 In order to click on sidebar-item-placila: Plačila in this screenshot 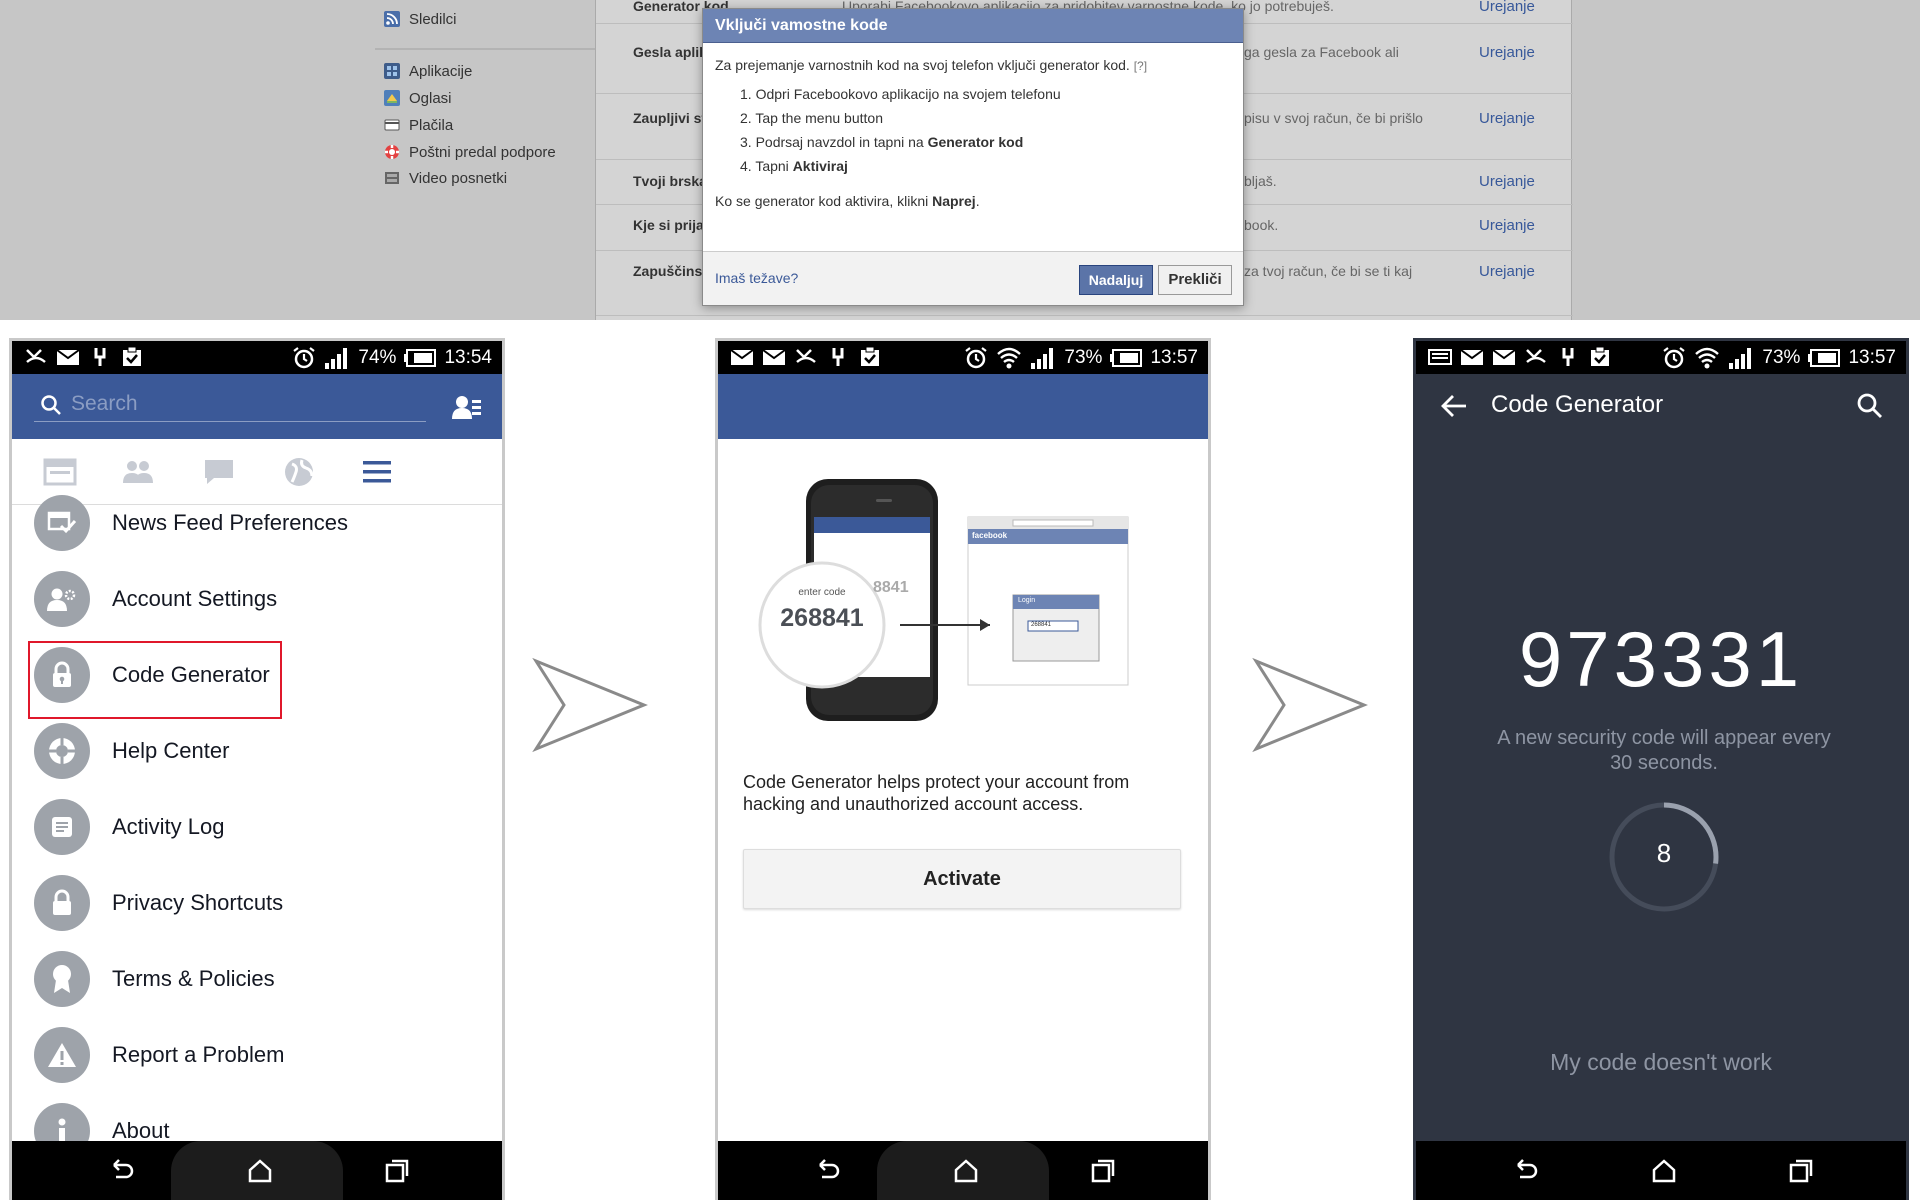, I will do `click(418, 125)`.